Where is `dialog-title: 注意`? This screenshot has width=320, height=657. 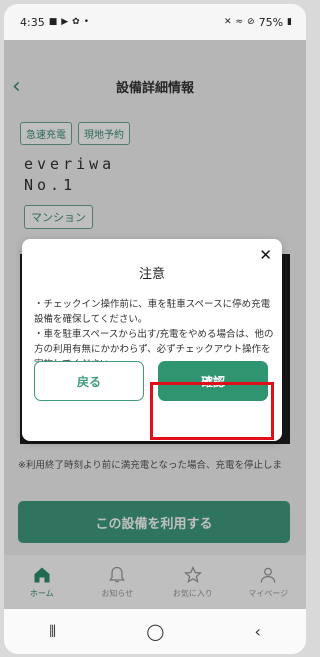 dialog-title: 注意 is located at coordinates (151, 274).